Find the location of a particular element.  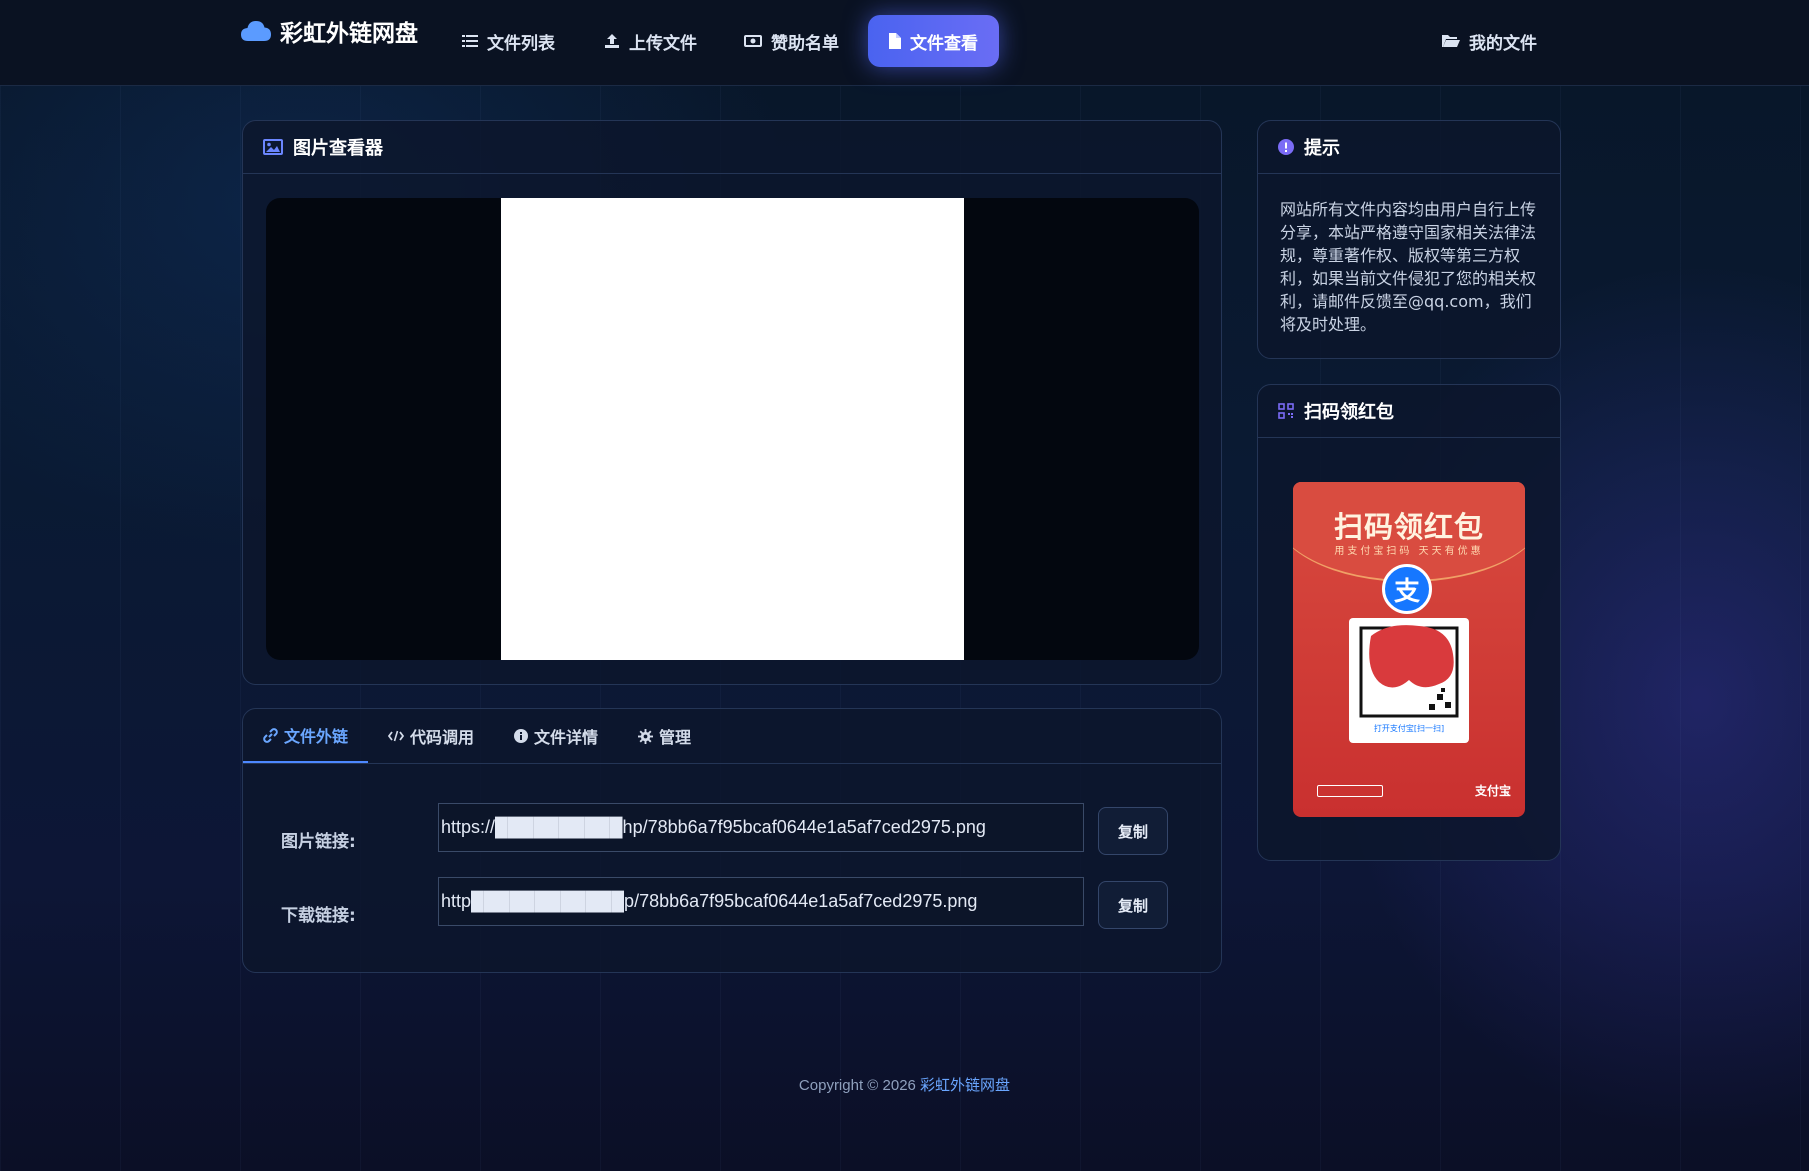

envelope-pill is located at coordinates (1350, 791).